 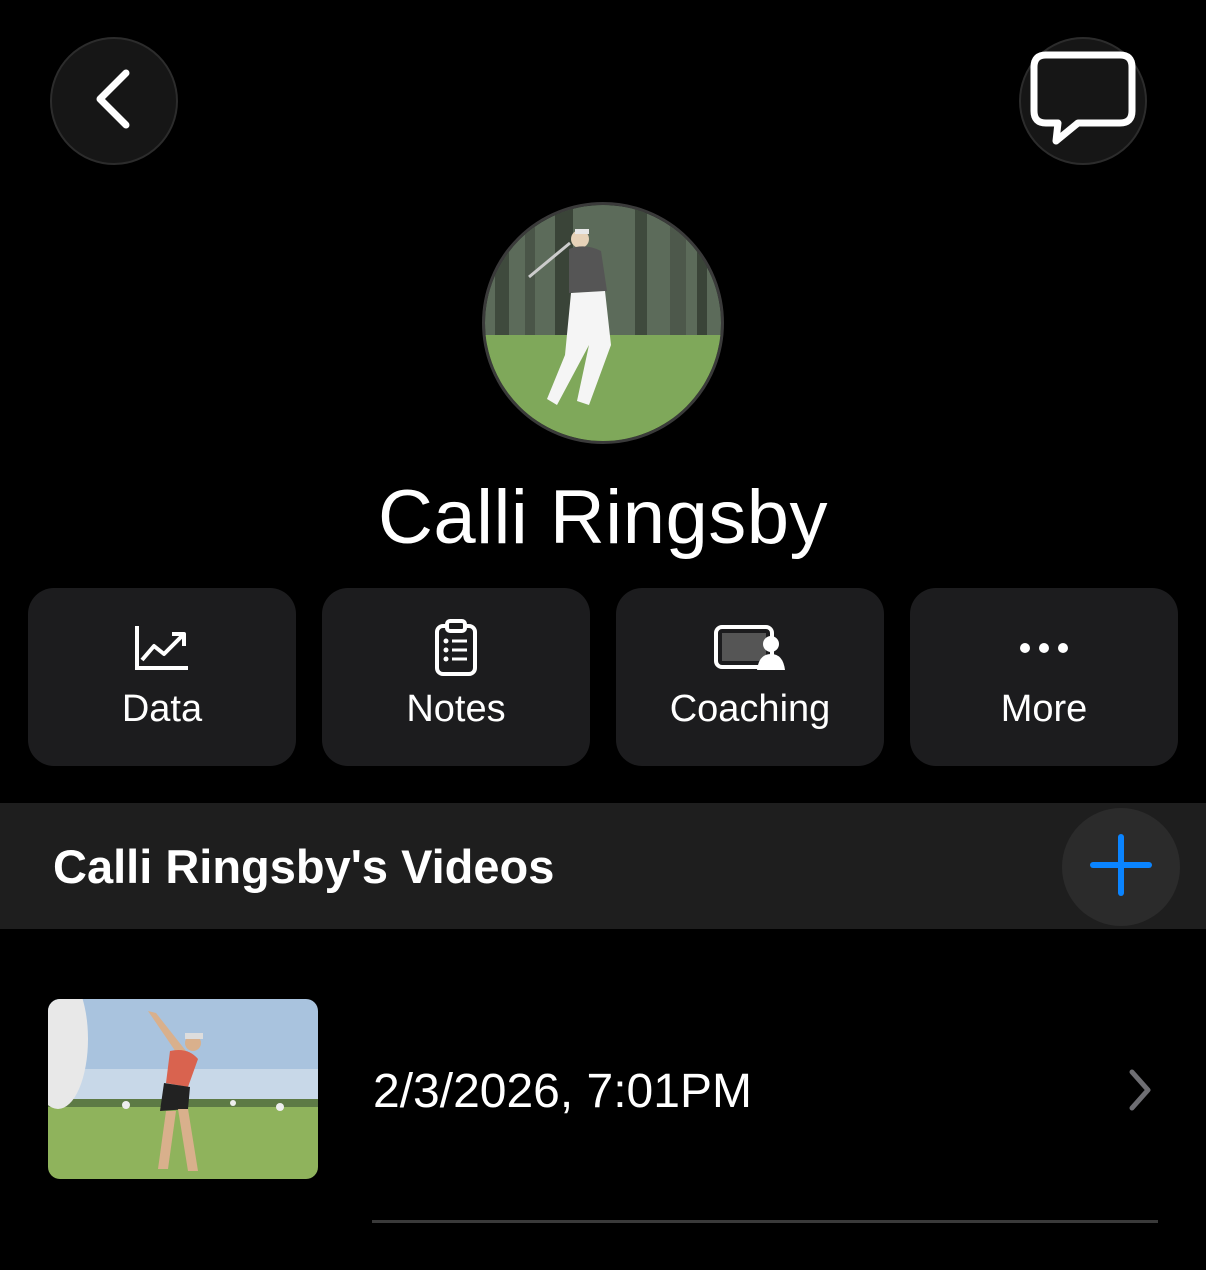 I want to click on add-video-button, so click(x=1121, y=867).